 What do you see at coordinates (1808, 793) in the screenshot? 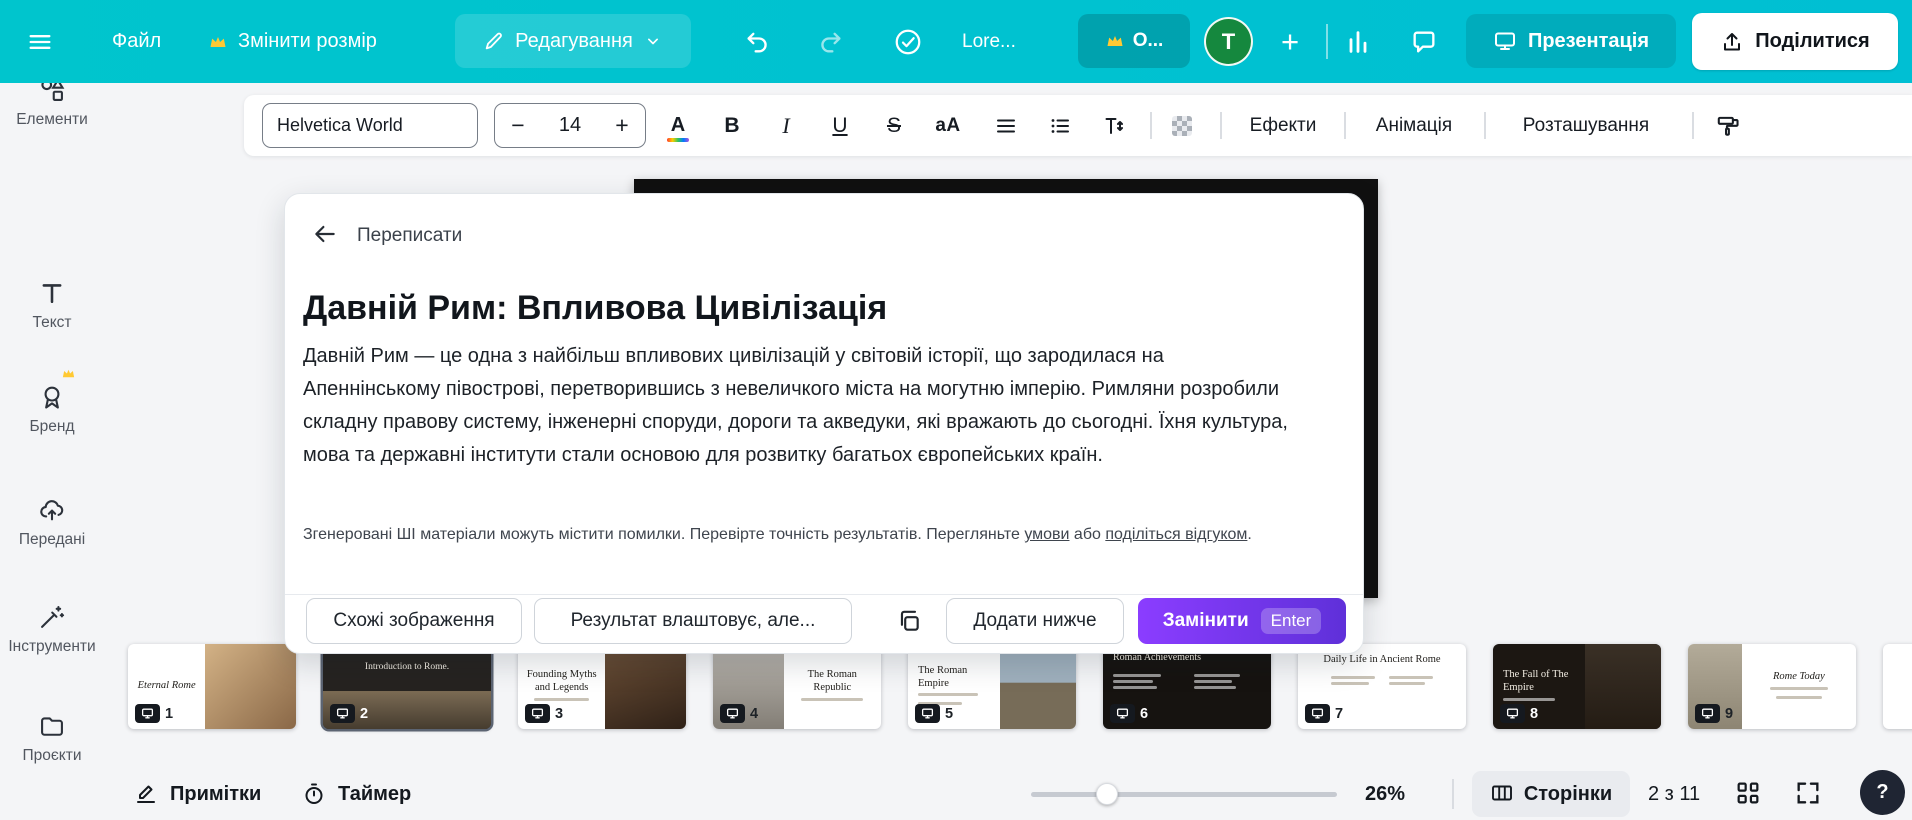
I see `fullscreen-button` at bounding box center [1808, 793].